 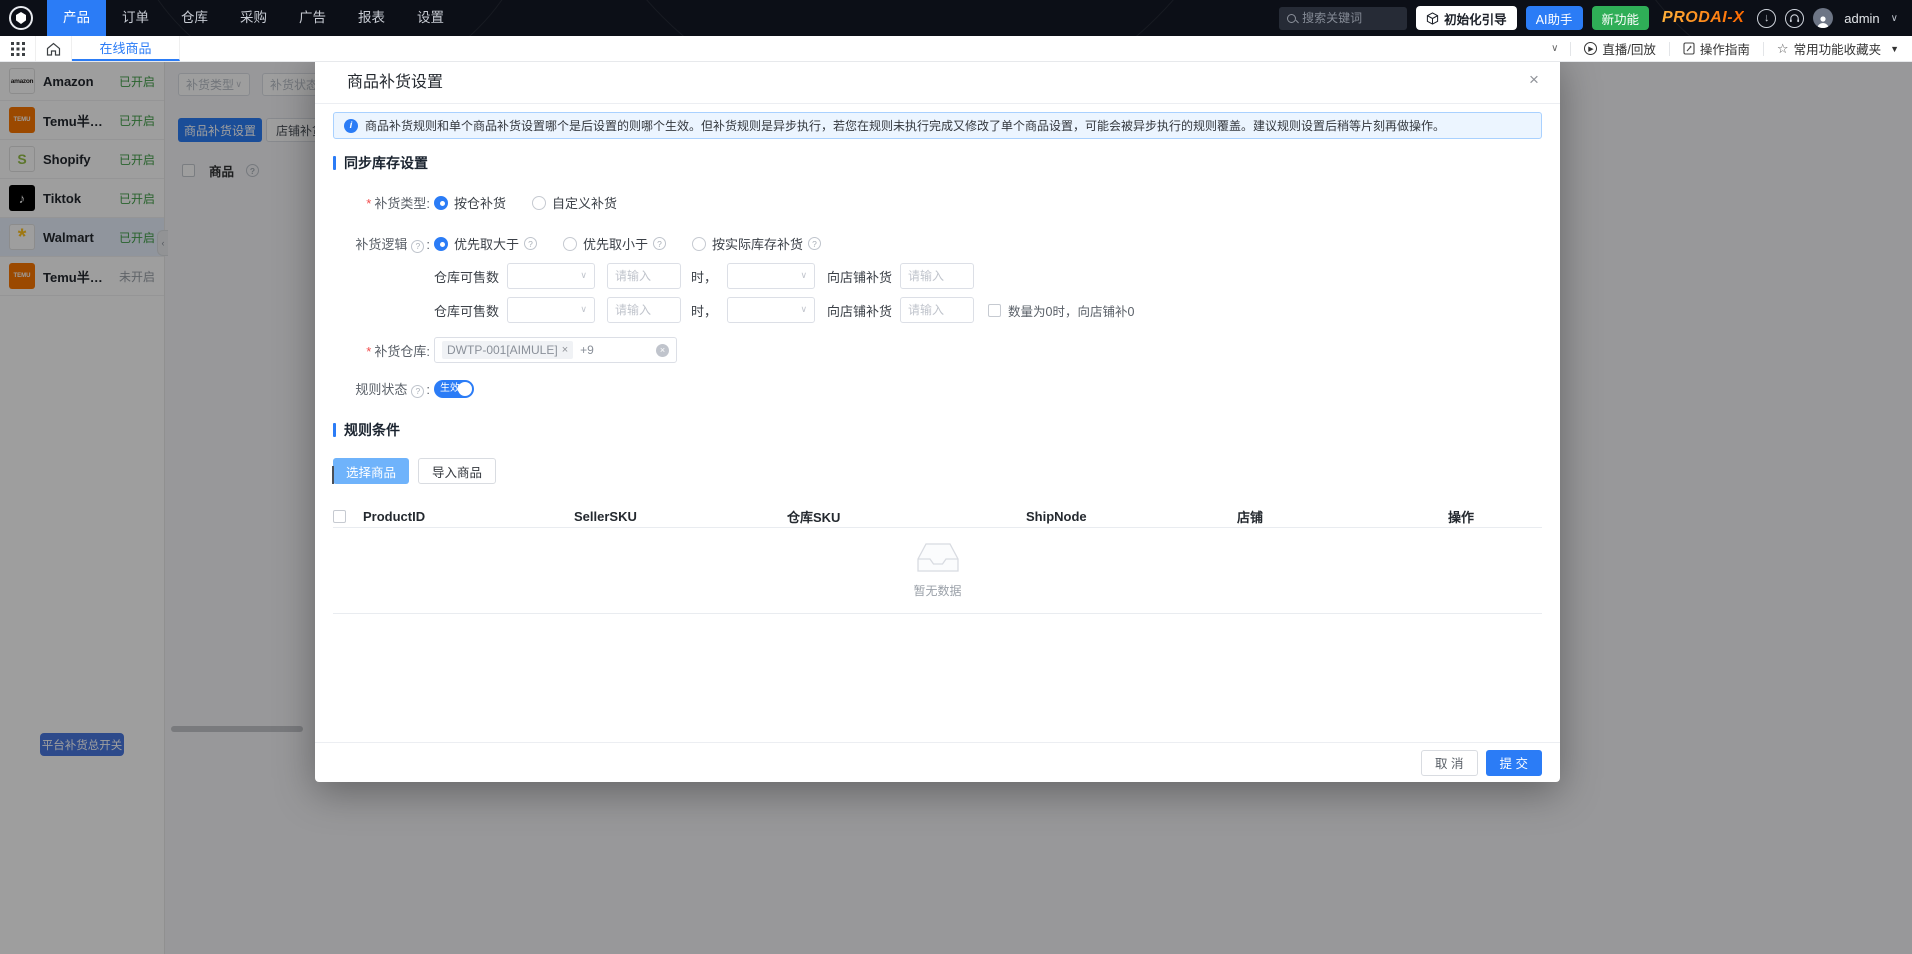 What do you see at coordinates (430, 18) in the screenshot?
I see `menu-item-settings: 设置` at bounding box center [430, 18].